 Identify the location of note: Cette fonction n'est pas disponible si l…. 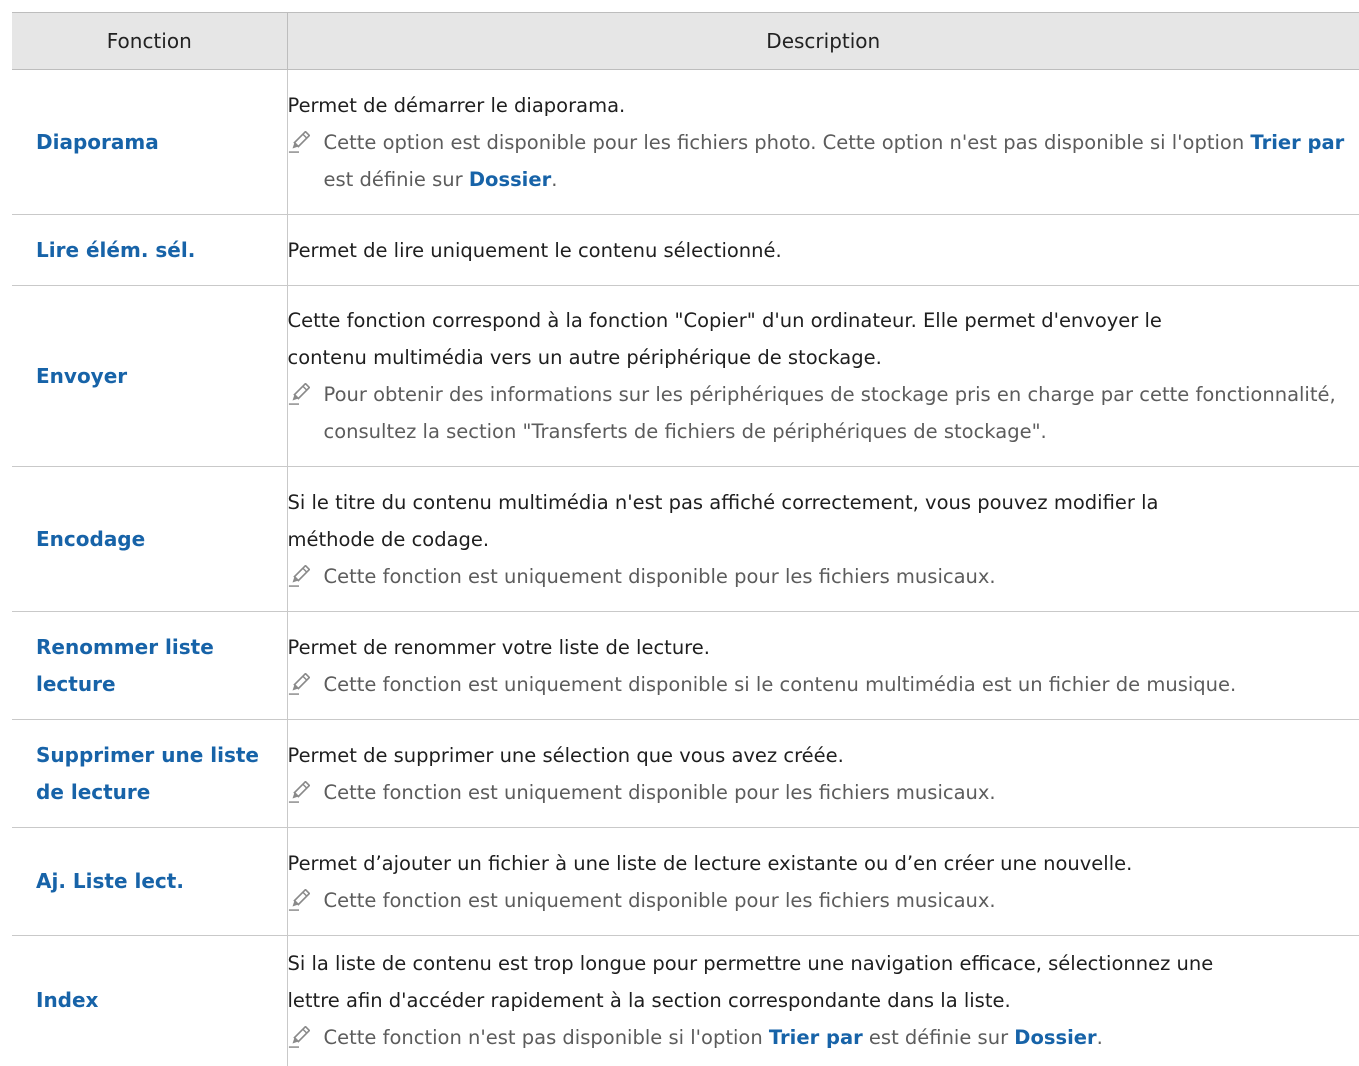
(823, 1037).